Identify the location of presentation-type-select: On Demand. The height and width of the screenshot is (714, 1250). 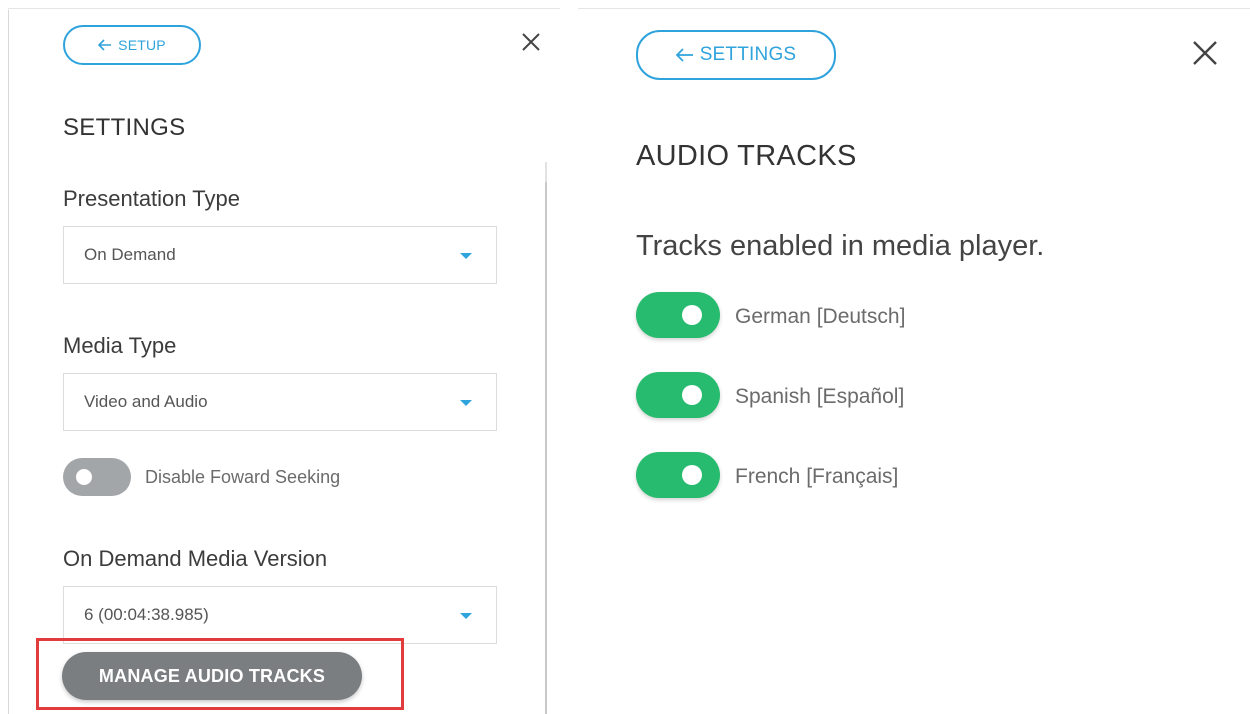
(280, 255).